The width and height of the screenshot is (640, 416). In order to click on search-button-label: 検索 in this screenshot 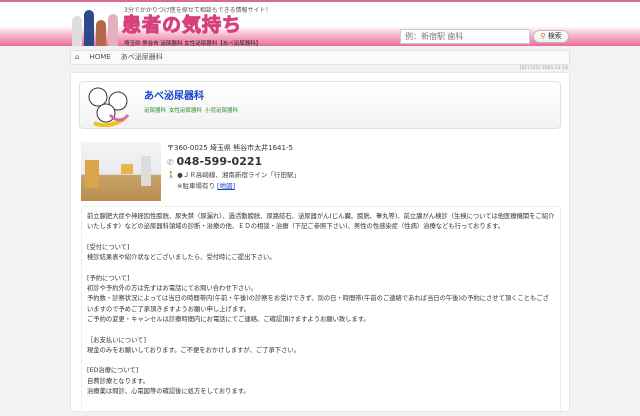, I will do `click(554, 36)`.